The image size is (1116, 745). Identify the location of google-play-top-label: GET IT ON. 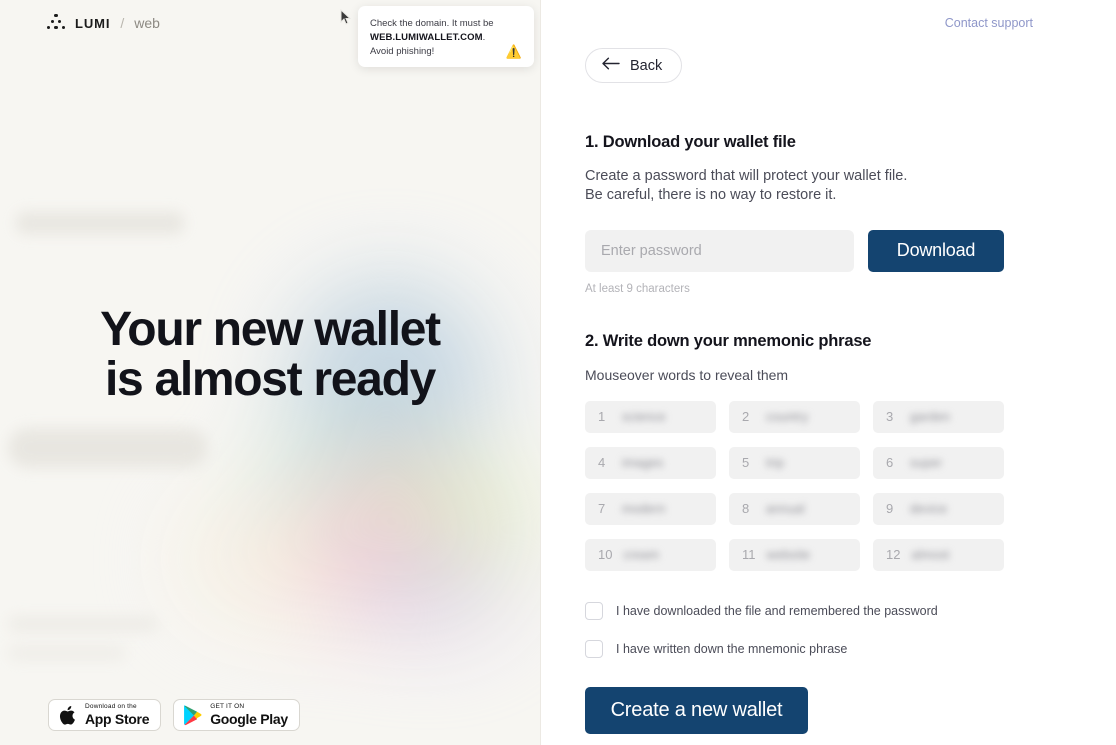
(227, 706).